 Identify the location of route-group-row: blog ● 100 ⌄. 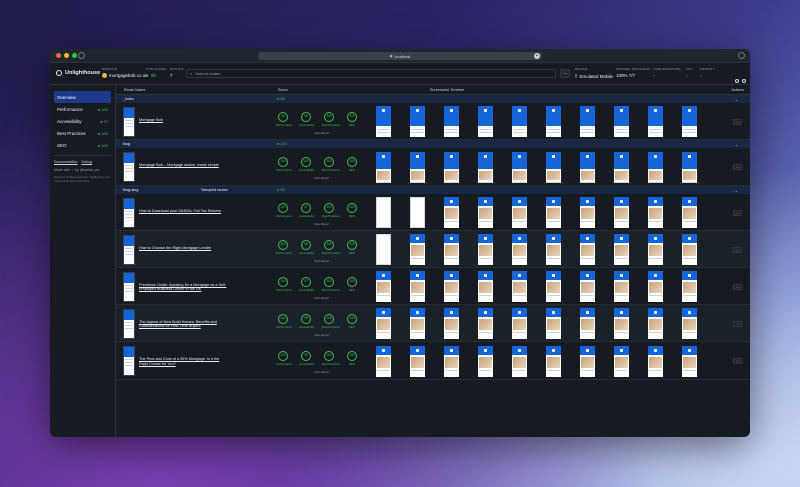
(433, 144).